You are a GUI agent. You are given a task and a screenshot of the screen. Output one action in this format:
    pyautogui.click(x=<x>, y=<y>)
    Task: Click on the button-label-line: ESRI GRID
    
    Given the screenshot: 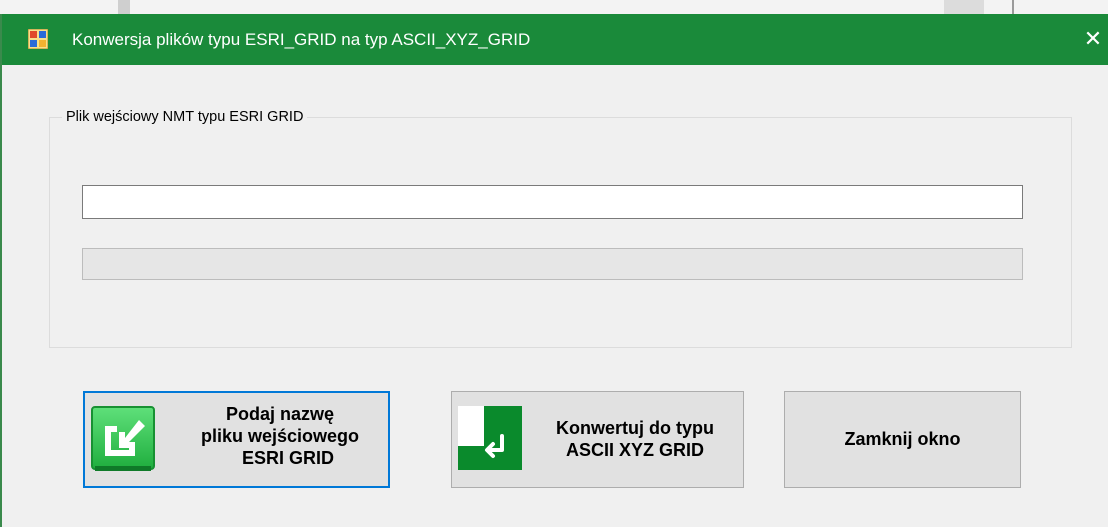 What is the action you would take?
    pyautogui.click(x=287, y=458)
    